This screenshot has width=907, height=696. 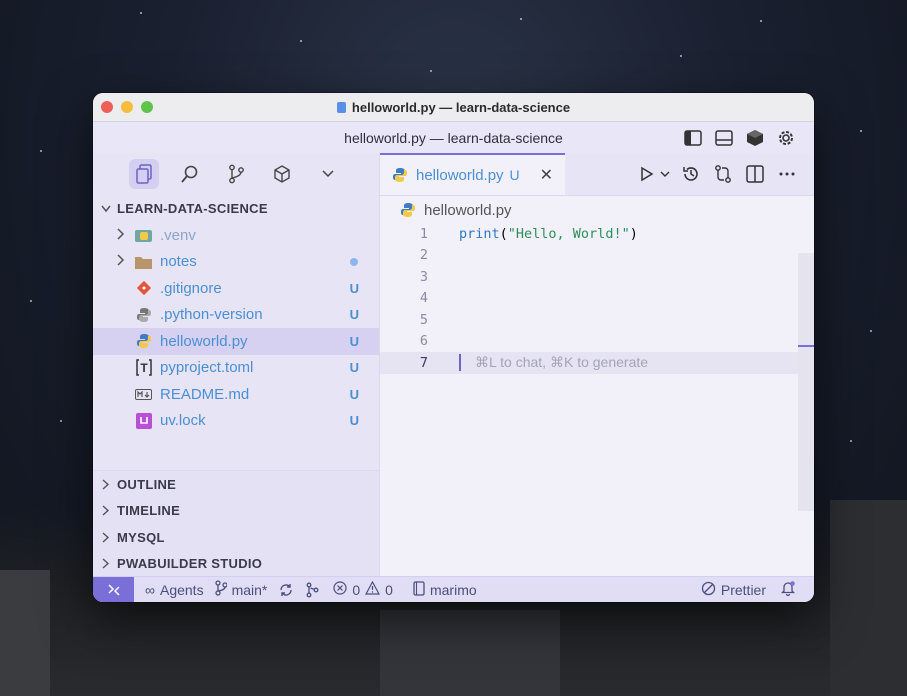 I want to click on current-code-line: 7 ⌘L to chat, ⌘K to generate, so click(x=597, y=363).